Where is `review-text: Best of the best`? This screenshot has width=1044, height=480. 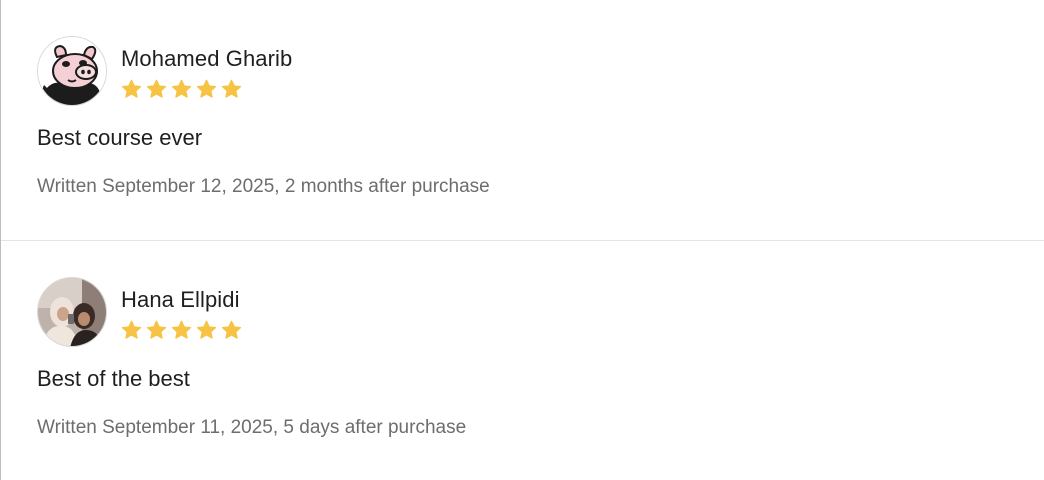
review-text: Best of the best is located at coordinates (113, 378).